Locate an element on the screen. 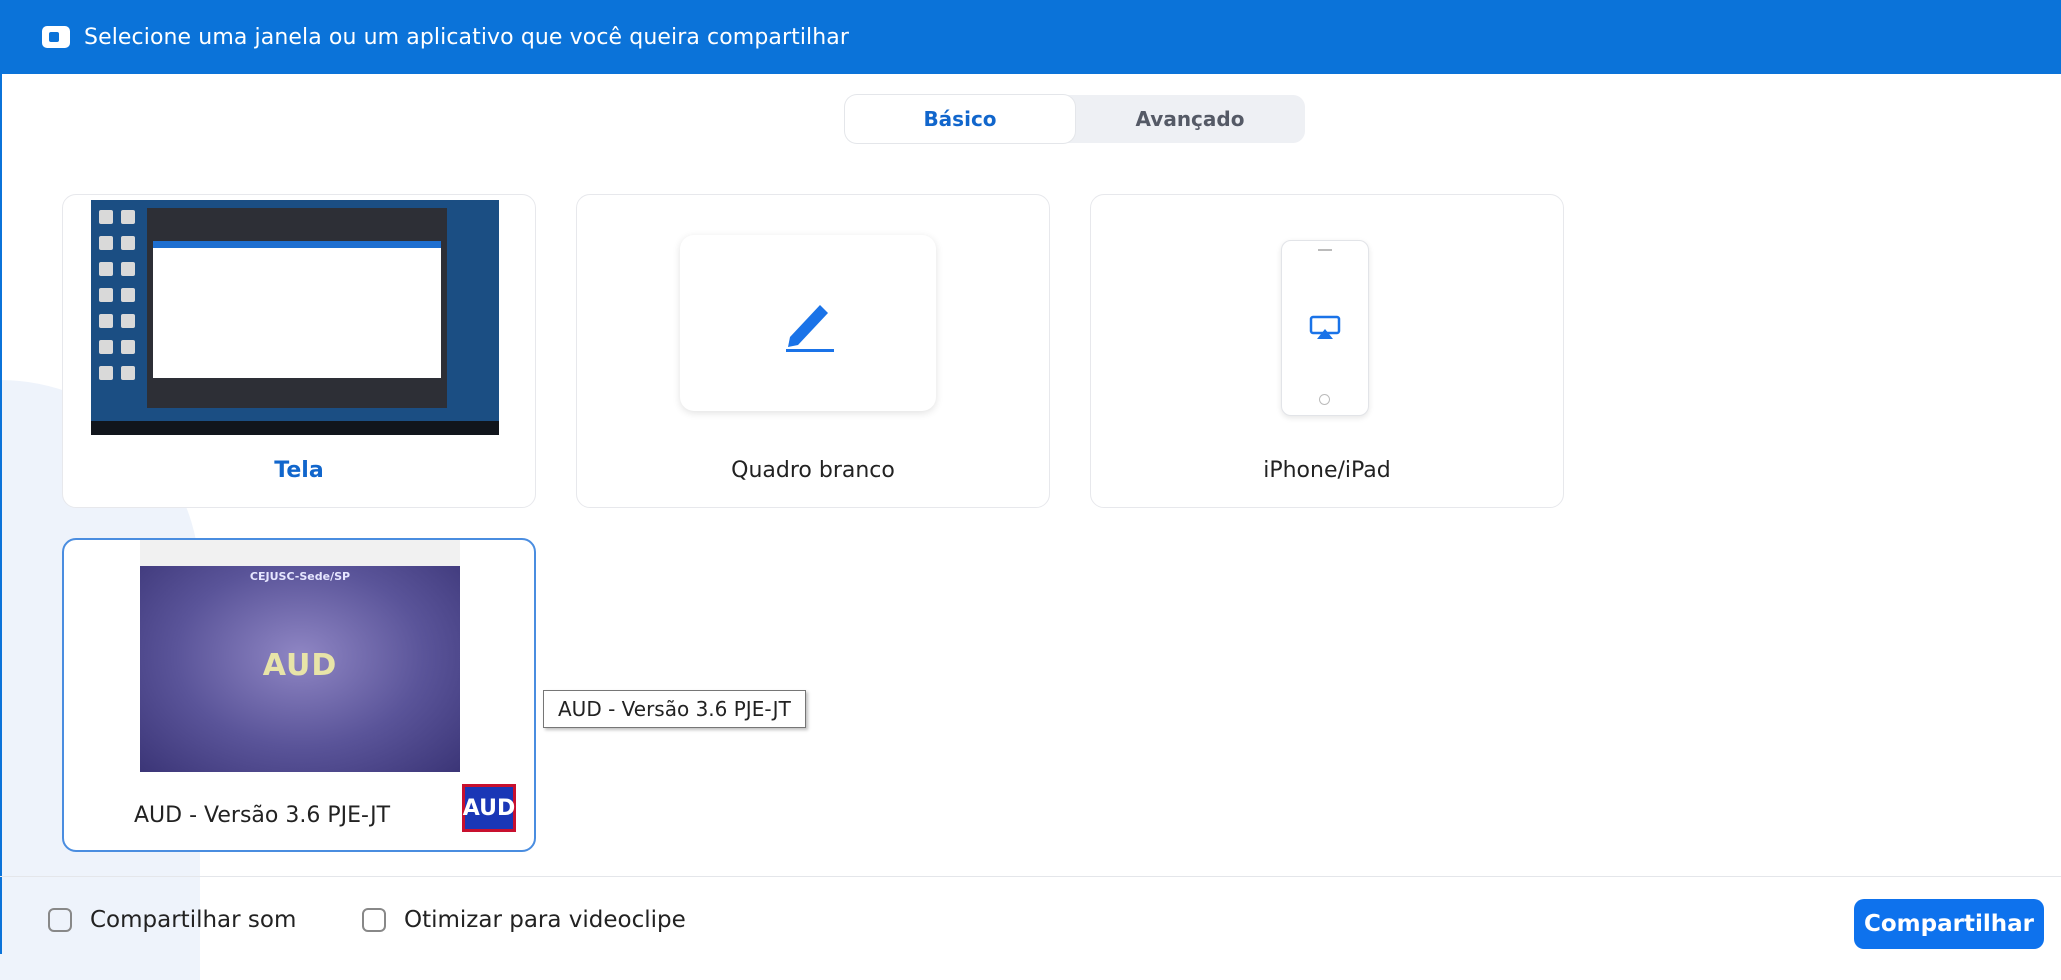 This screenshot has height=980, width=2061. share-option-label: Quadro branco is located at coordinates (813, 470).